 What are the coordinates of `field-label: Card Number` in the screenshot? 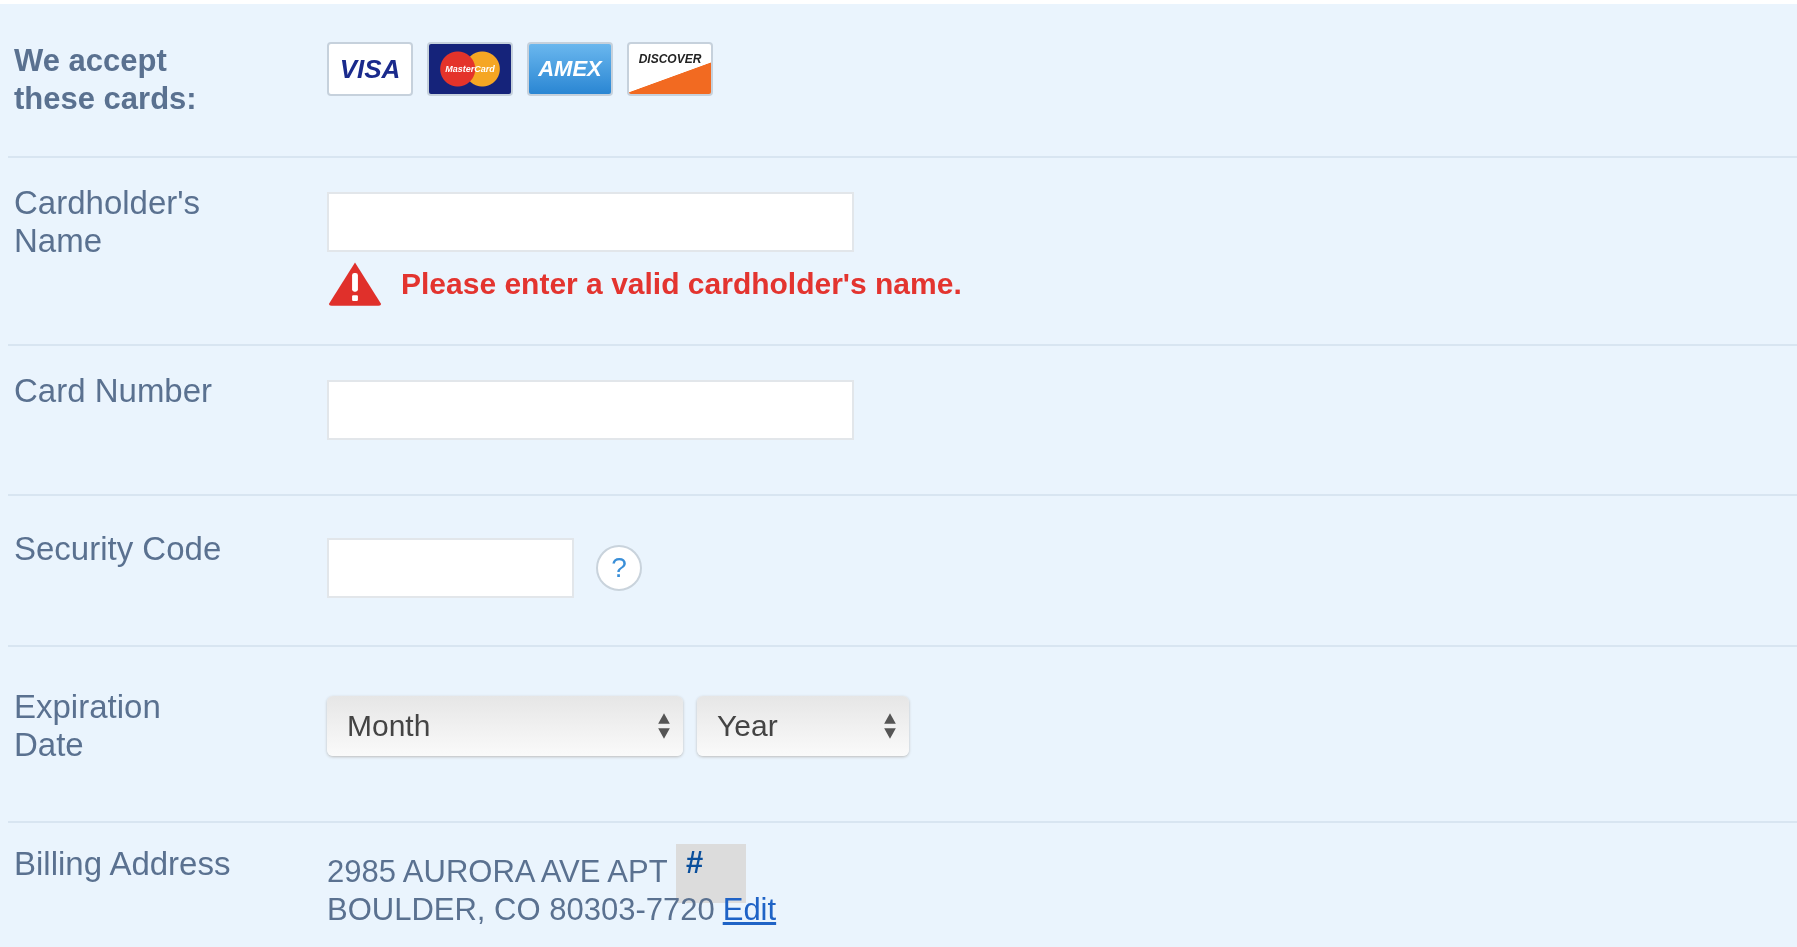 It's located at (113, 391).